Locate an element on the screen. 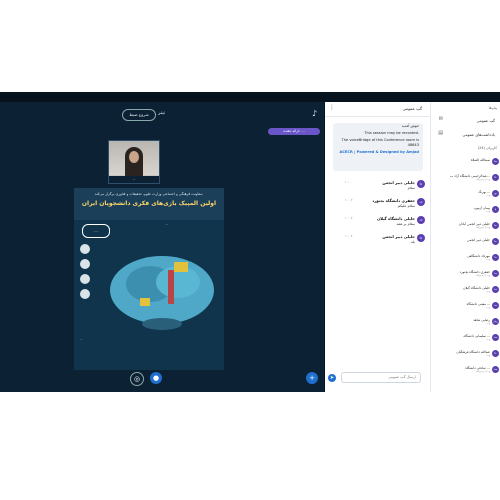 This screenshot has height=500, width=500. brain-illustration is located at coordinates (162, 293).